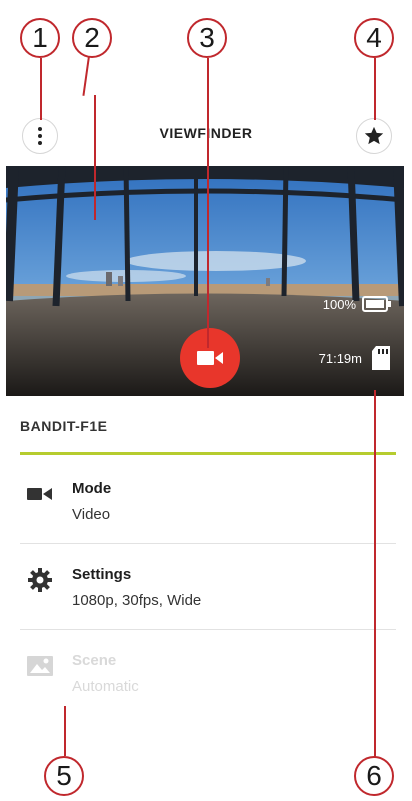 The image size is (412, 801). I want to click on battery-percentage: 100%, so click(339, 304).